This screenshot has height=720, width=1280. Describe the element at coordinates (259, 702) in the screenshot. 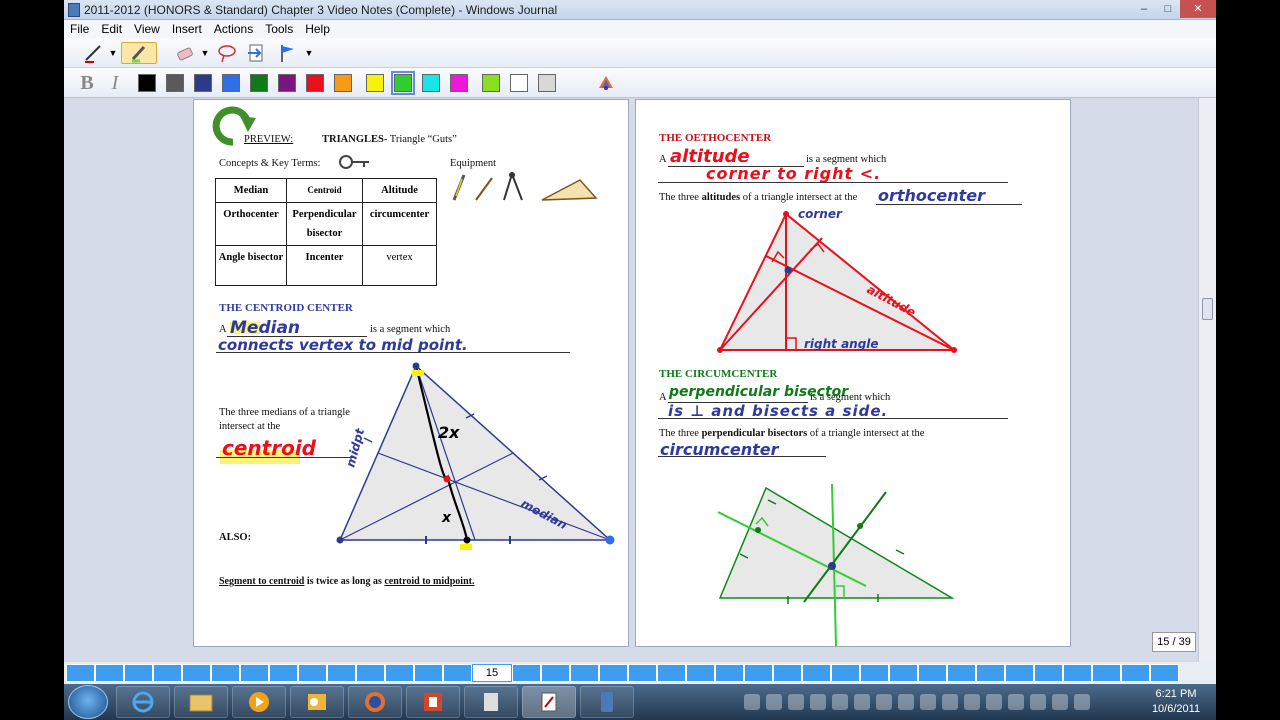

I see `media-player-icon` at that location.